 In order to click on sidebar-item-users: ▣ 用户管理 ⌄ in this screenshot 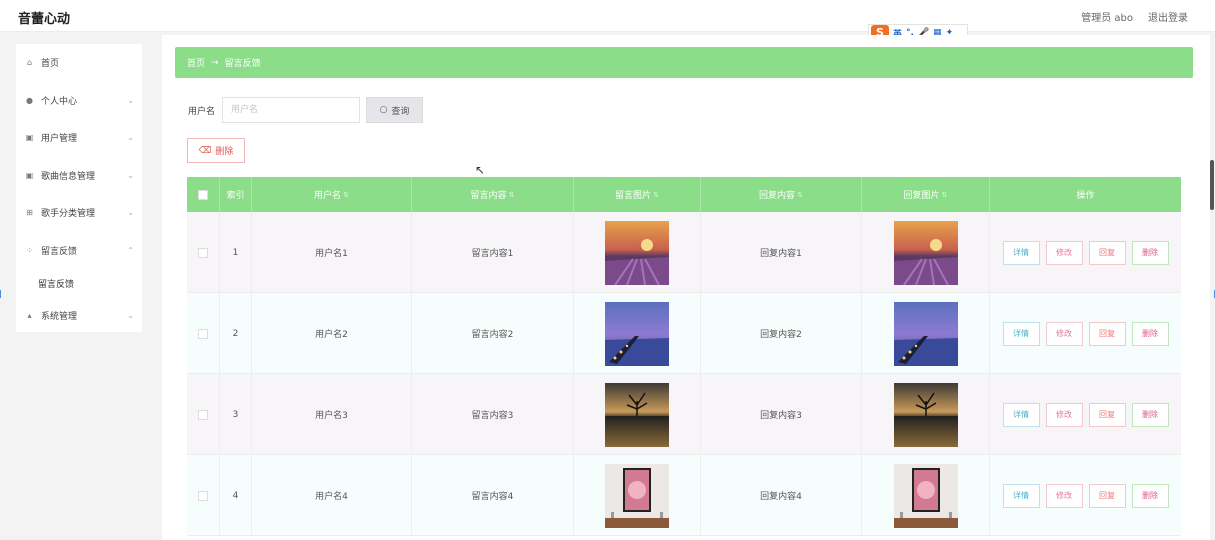, I will do `click(79, 137)`.